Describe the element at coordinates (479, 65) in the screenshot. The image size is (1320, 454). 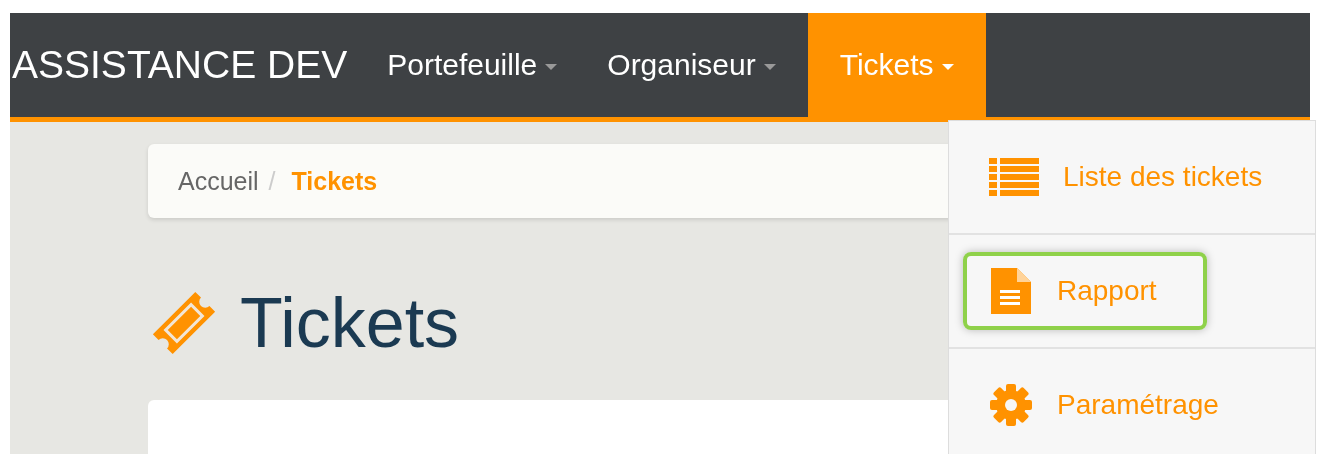
I see `nav-menu-item: Portefeuille` at that location.